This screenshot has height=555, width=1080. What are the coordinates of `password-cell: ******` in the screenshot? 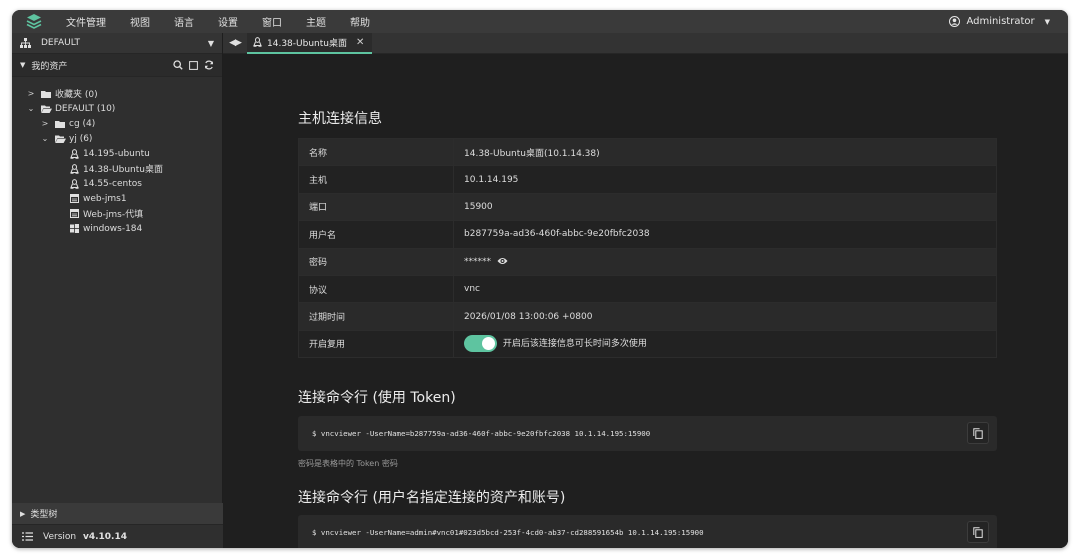 It's located at (725, 261).